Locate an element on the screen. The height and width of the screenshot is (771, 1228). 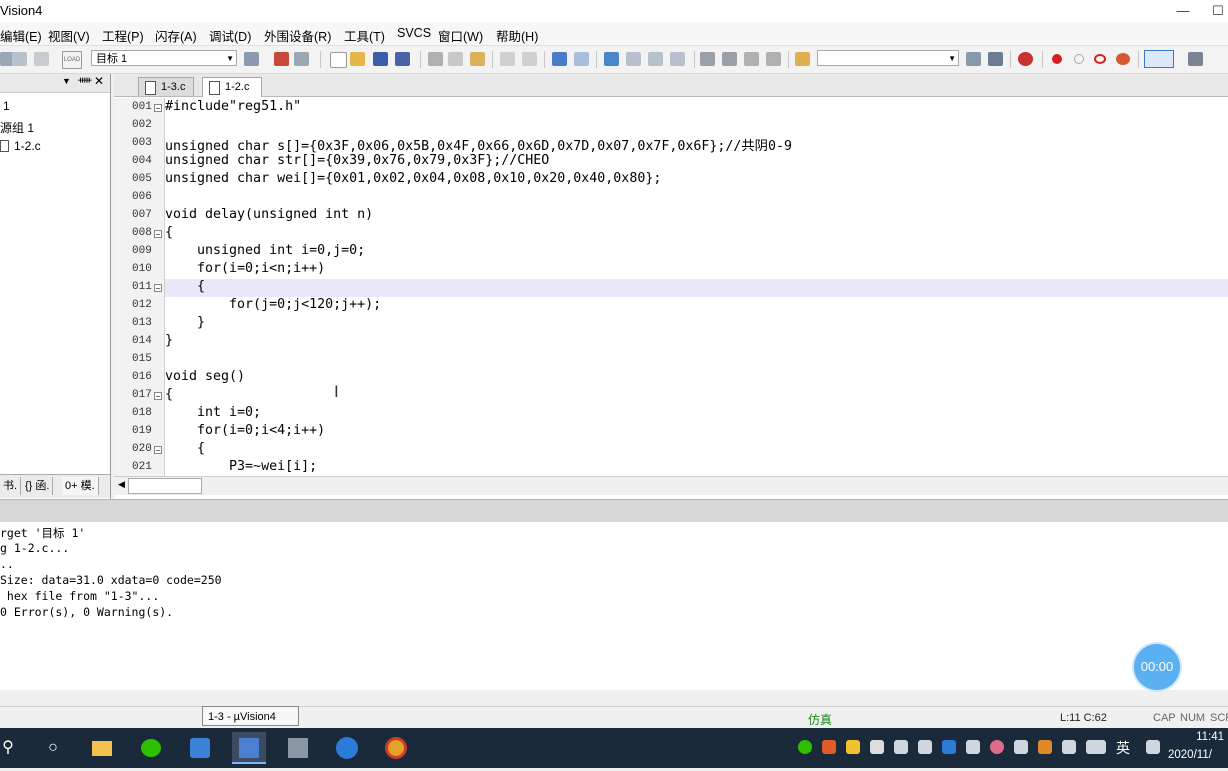
open-folder-icon is located at coordinates (357, 59).